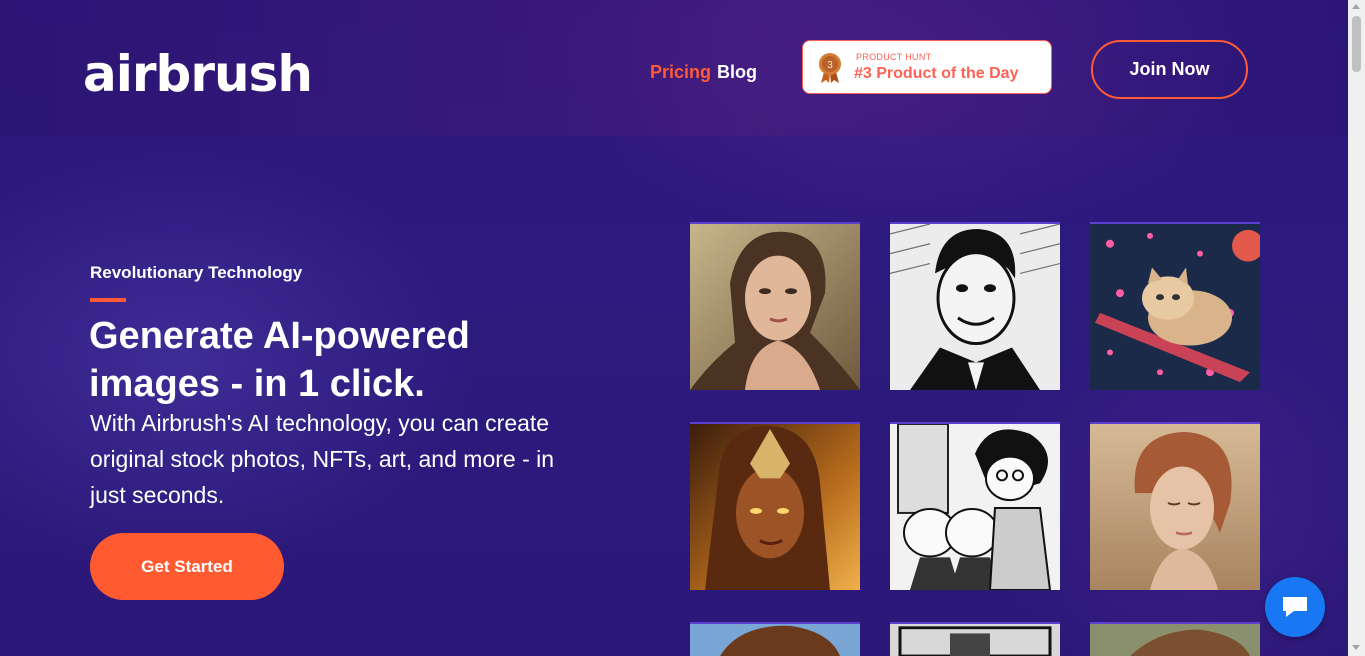 The height and width of the screenshot is (656, 1365). Describe the element at coordinates (975, 506) in the screenshot. I see `manga-kids-thumb` at that location.